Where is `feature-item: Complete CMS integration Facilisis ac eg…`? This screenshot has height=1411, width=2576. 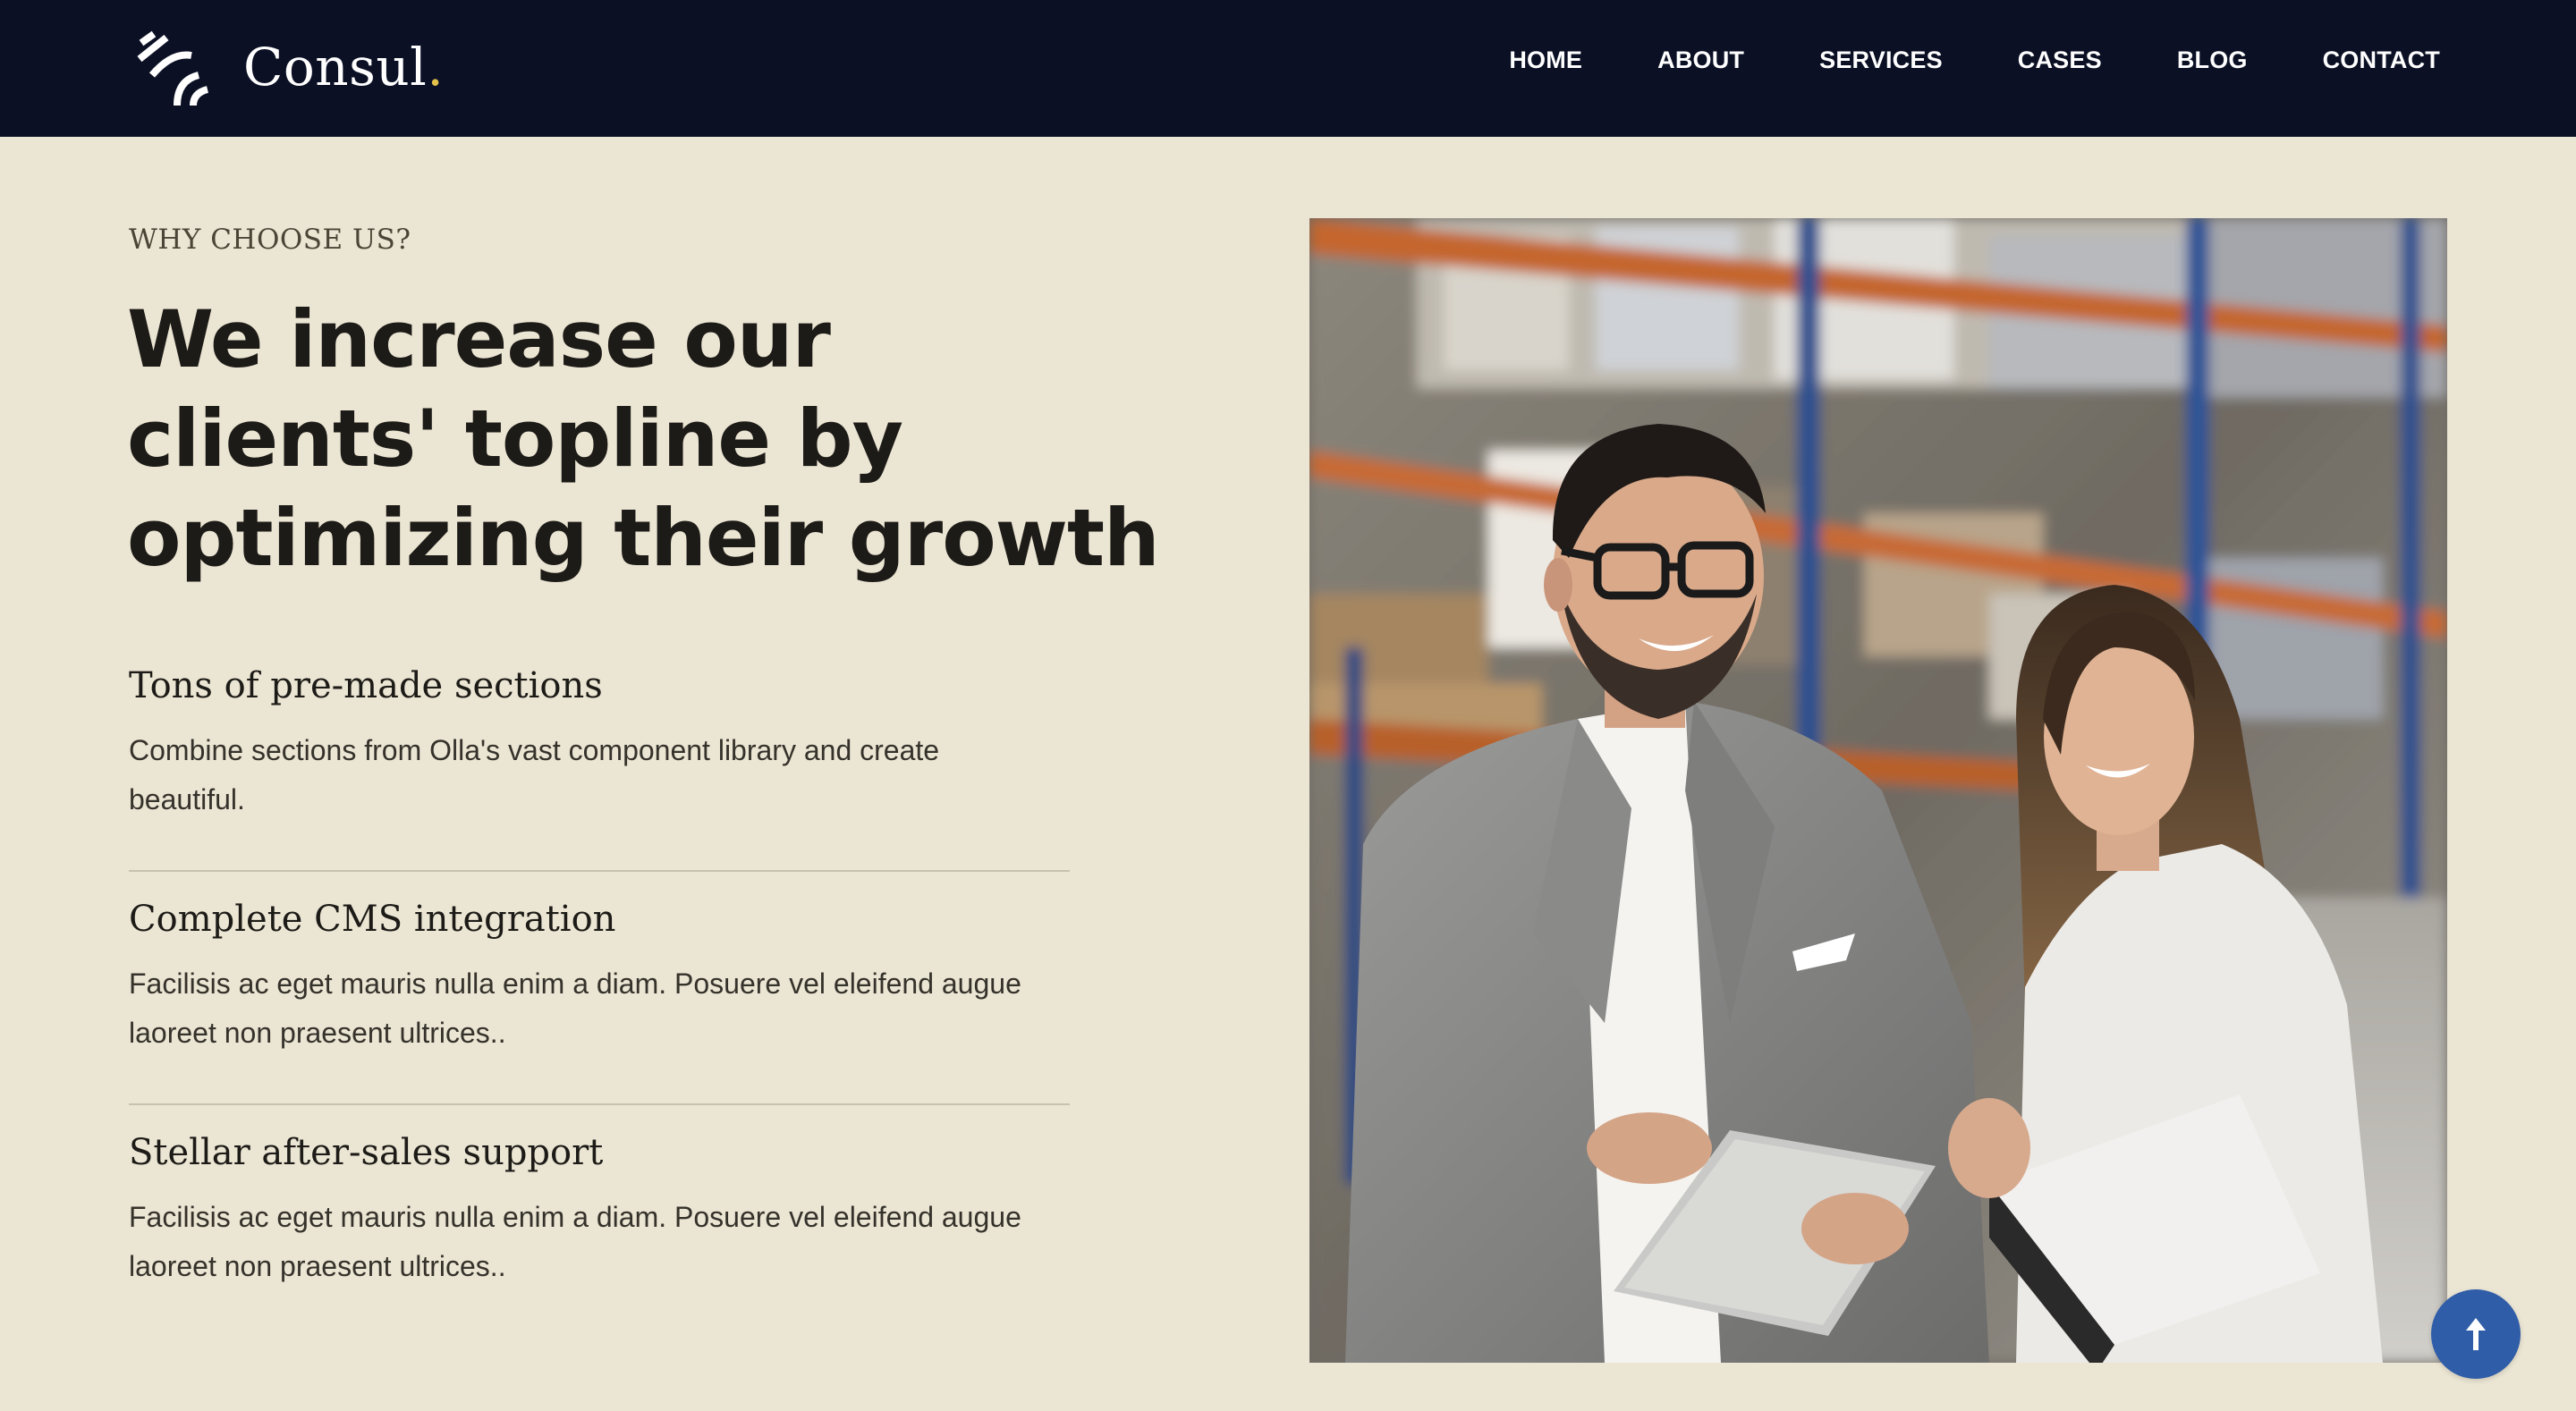
feature-item: Complete CMS integration Facilisis ac eg… is located at coordinates (599, 1000).